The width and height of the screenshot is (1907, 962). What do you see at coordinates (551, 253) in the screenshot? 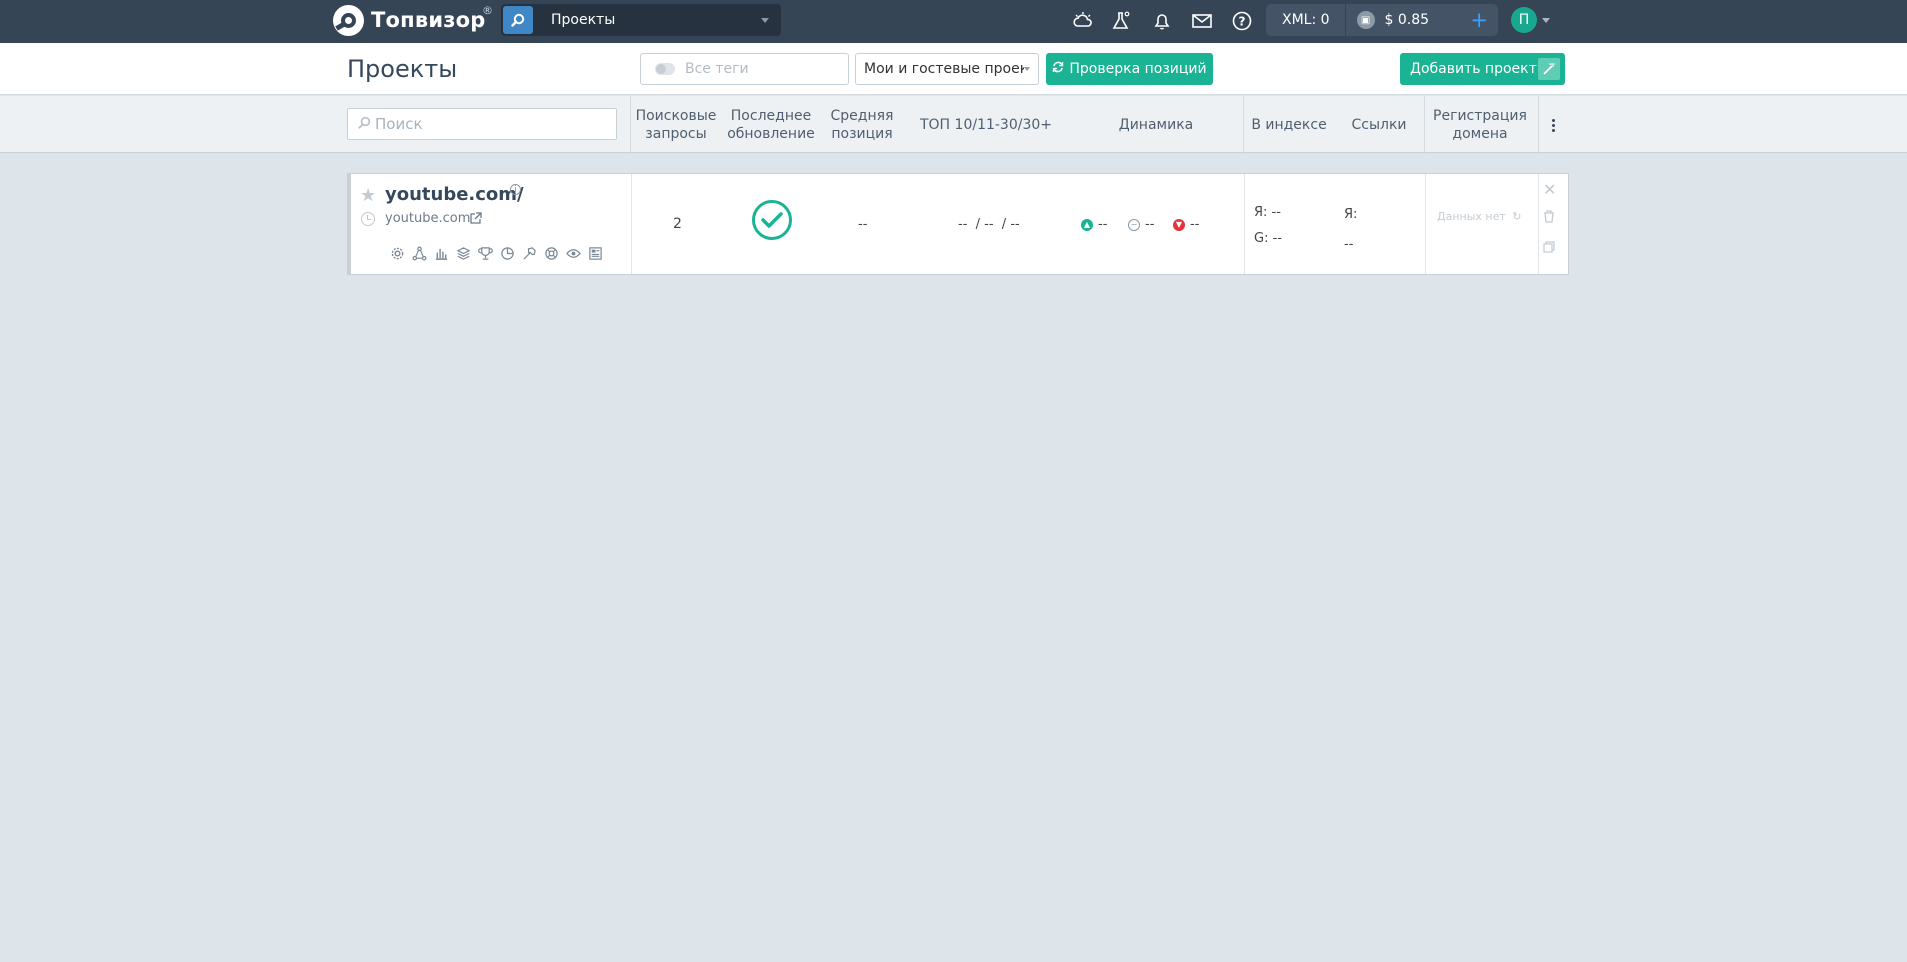
I see `lifebuoy-icon` at bounding box center [551, 253].